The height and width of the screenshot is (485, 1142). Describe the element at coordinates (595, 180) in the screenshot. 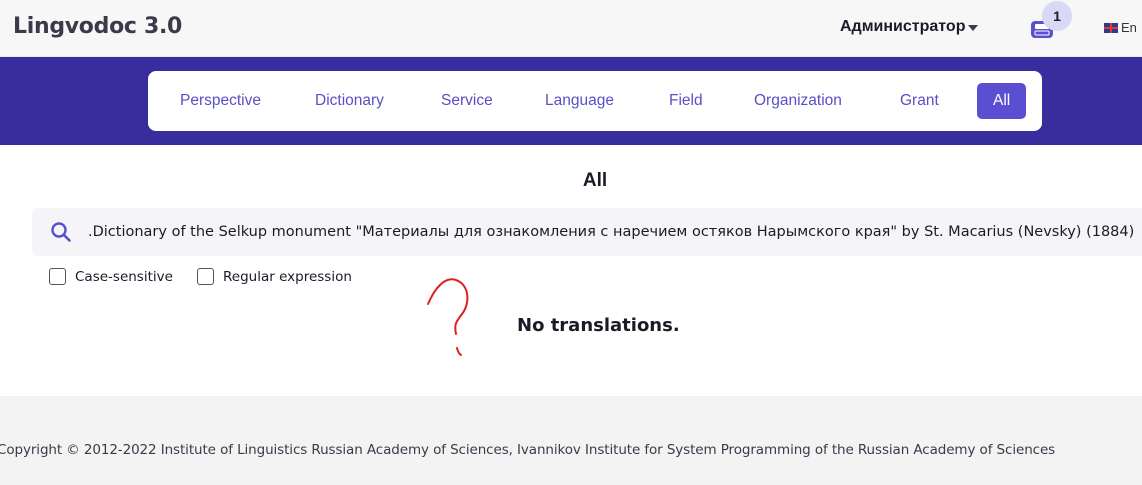

I see `page-title: All` at that location.